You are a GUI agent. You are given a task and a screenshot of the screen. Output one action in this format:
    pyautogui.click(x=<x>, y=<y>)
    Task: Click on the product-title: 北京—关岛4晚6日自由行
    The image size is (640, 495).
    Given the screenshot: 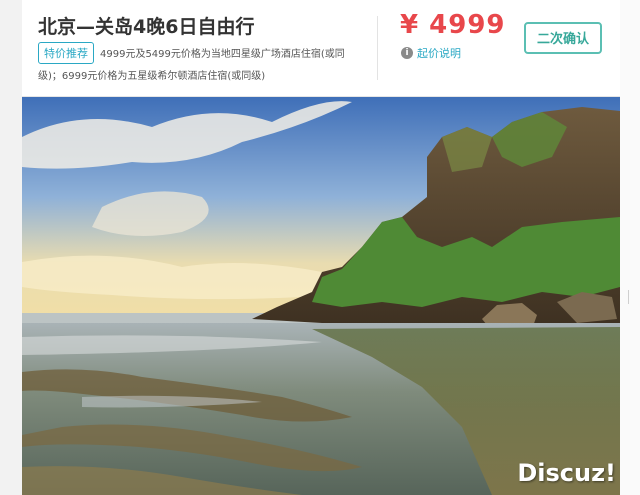 What is the action you would take?
    pyautogui.click(x=146, y=27)
    